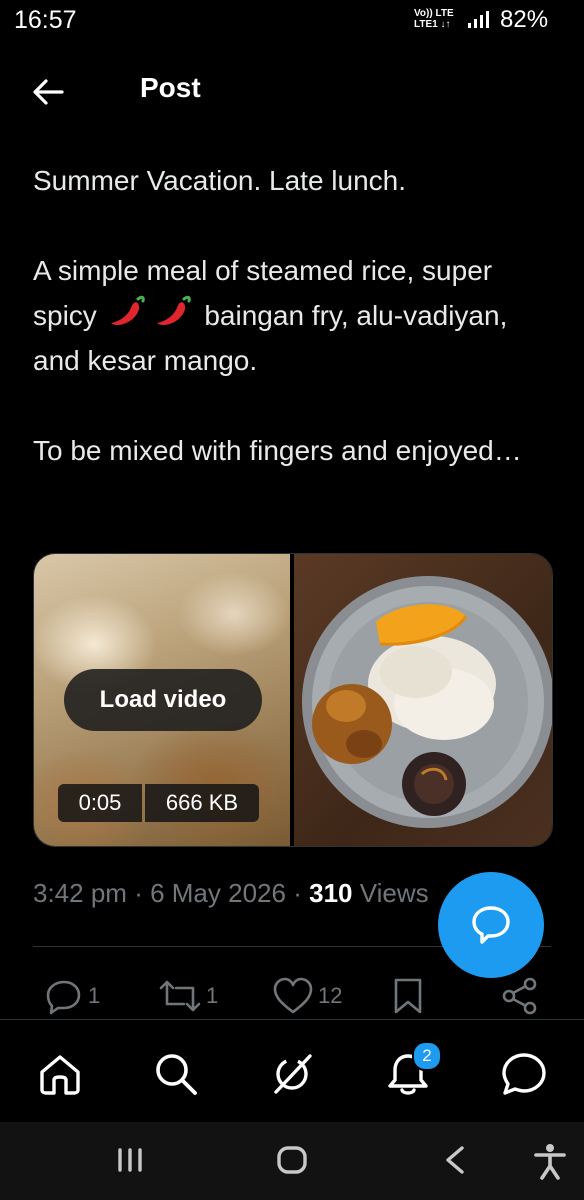  Describe the element at coordinates (100, 803) in the screenshot. I see `video-duration: 0:05` at that location.